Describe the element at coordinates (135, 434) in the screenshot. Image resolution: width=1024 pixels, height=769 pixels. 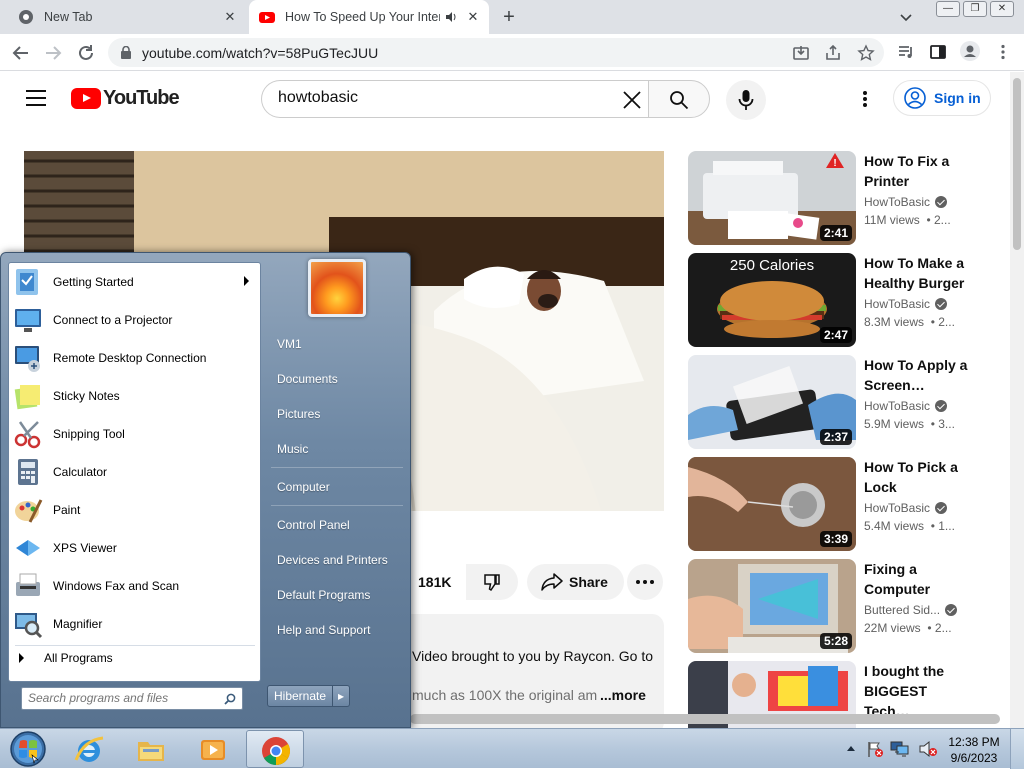
I see `start-item-snipping-tool: Snipping Tool` at that location.